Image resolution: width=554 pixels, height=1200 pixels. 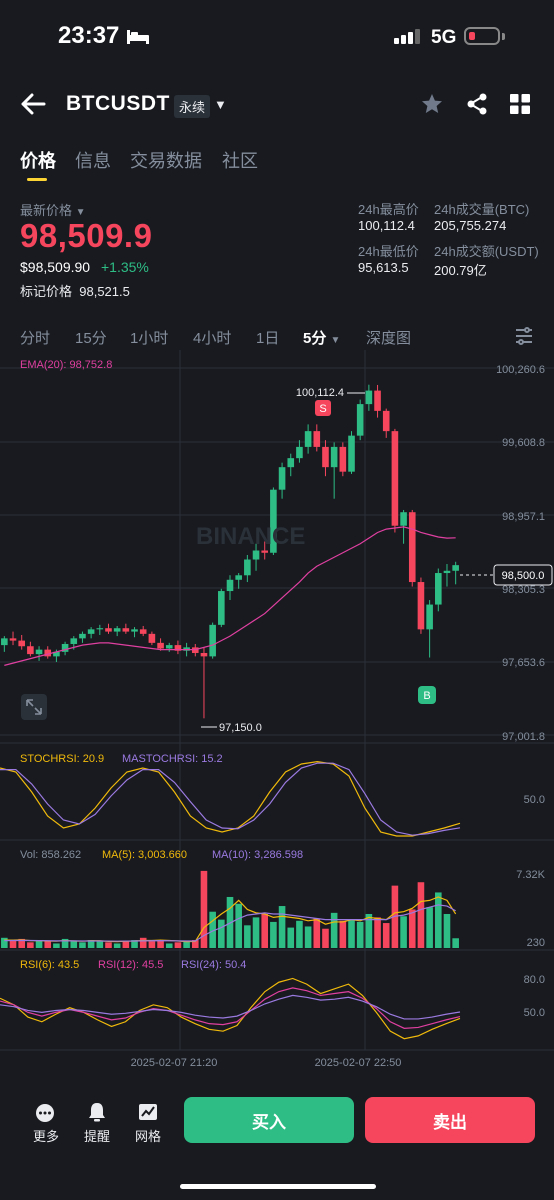 What do you see at coordinates (166, 160) in the screenshot?
I see `tab-trading-data: 交易数据` at bounding box center [166, 160].